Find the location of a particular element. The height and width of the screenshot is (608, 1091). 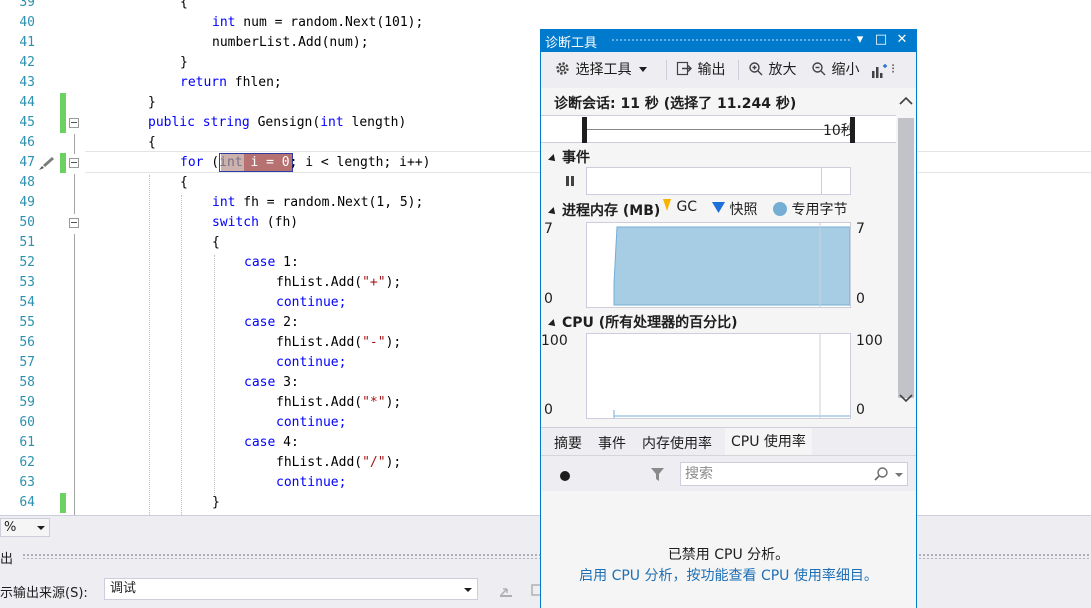

line-number: 40 is located at coordinates (27, 22).